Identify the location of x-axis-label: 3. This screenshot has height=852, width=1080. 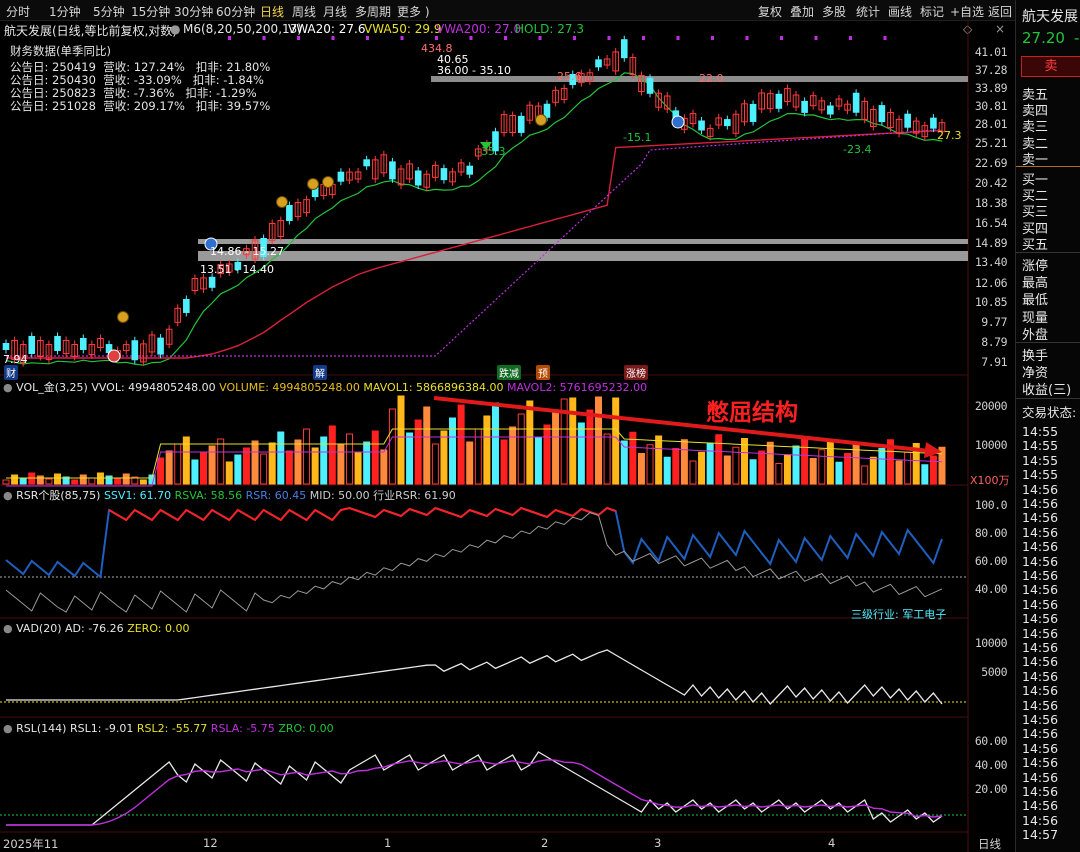
(658, 843).